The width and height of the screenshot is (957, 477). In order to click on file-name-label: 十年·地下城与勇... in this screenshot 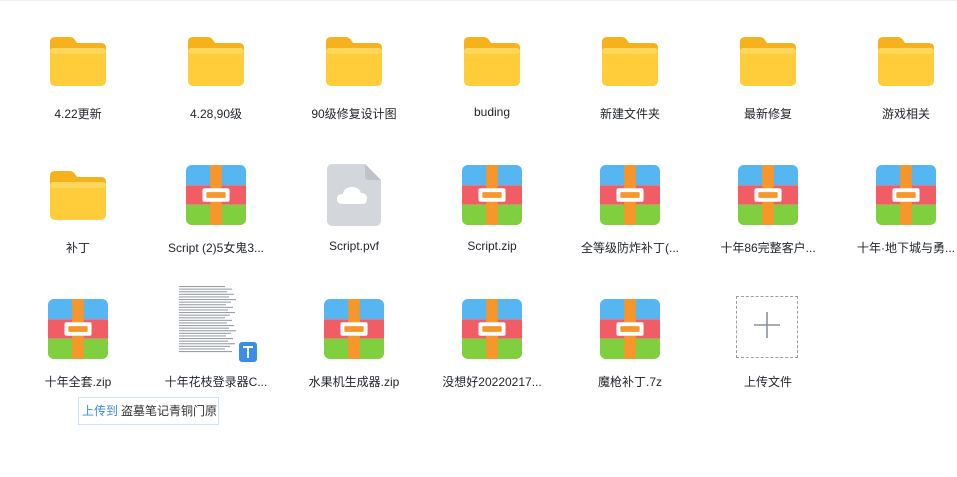, I will do `click(906, 248)`.